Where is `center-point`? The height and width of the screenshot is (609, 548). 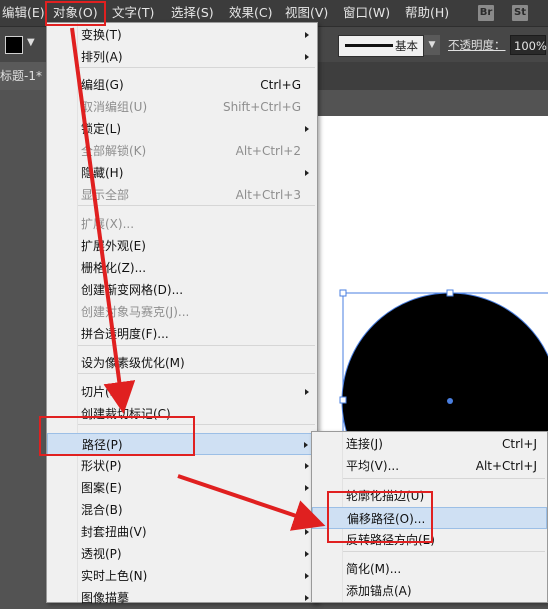 center-point is located at coordinates (450, 401).